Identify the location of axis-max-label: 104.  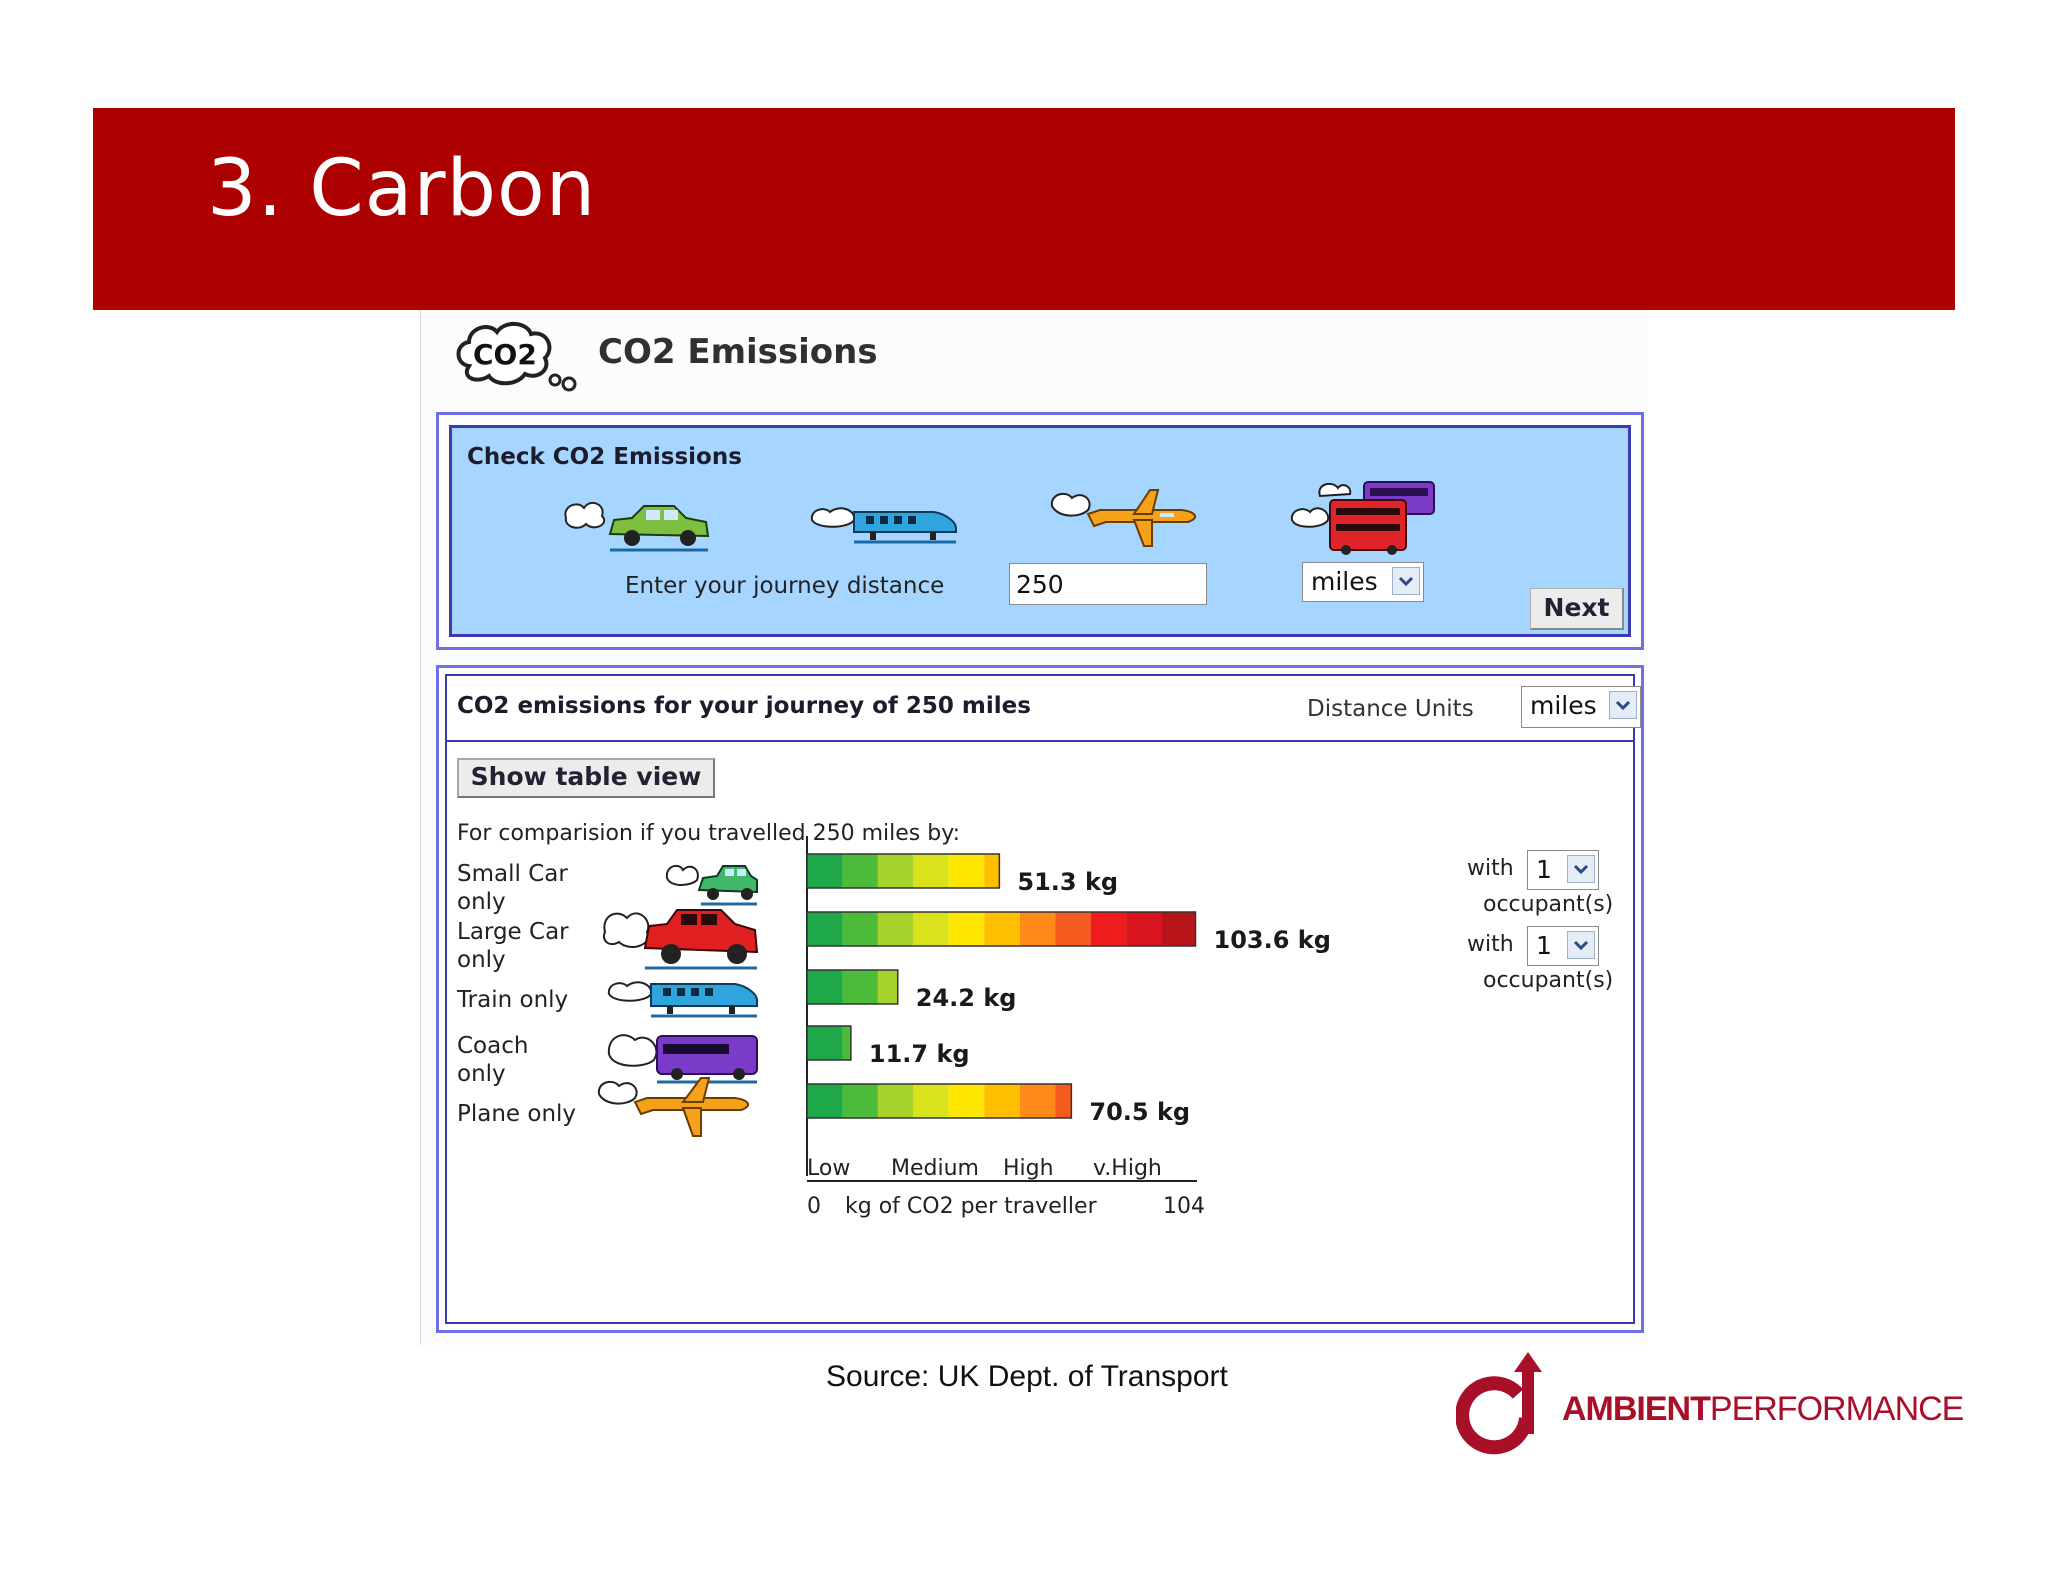
(1184, 1206).